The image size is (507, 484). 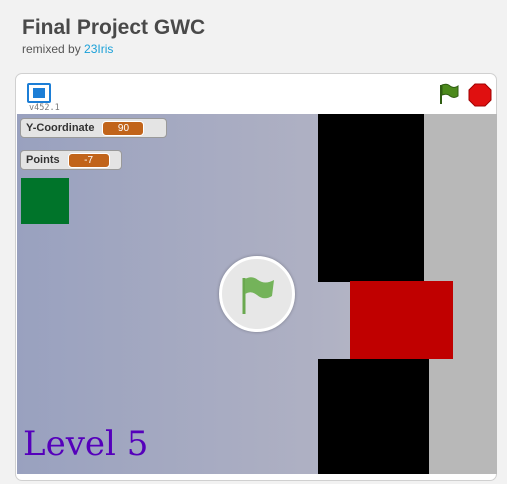 I want to click on monitor-label: Y-Coordinate, so click(x=60, y=128).